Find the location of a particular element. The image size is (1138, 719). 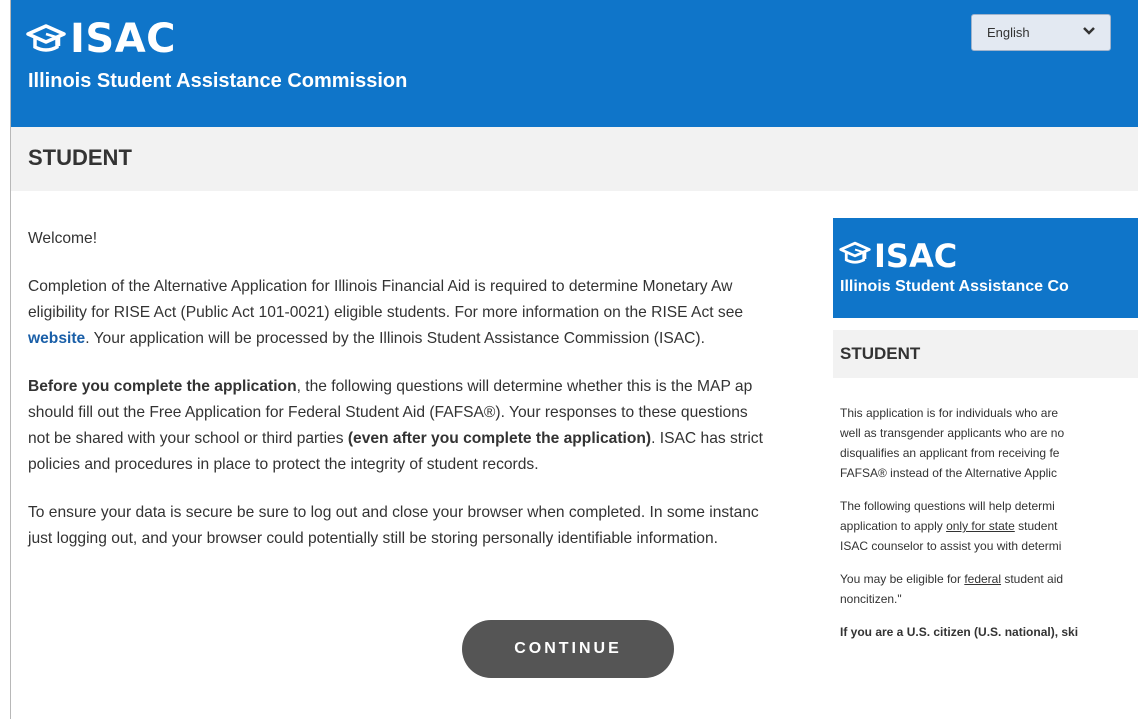

site-subtitle: Illinois Student Assistance Commission is located at coordinates (218, 81).